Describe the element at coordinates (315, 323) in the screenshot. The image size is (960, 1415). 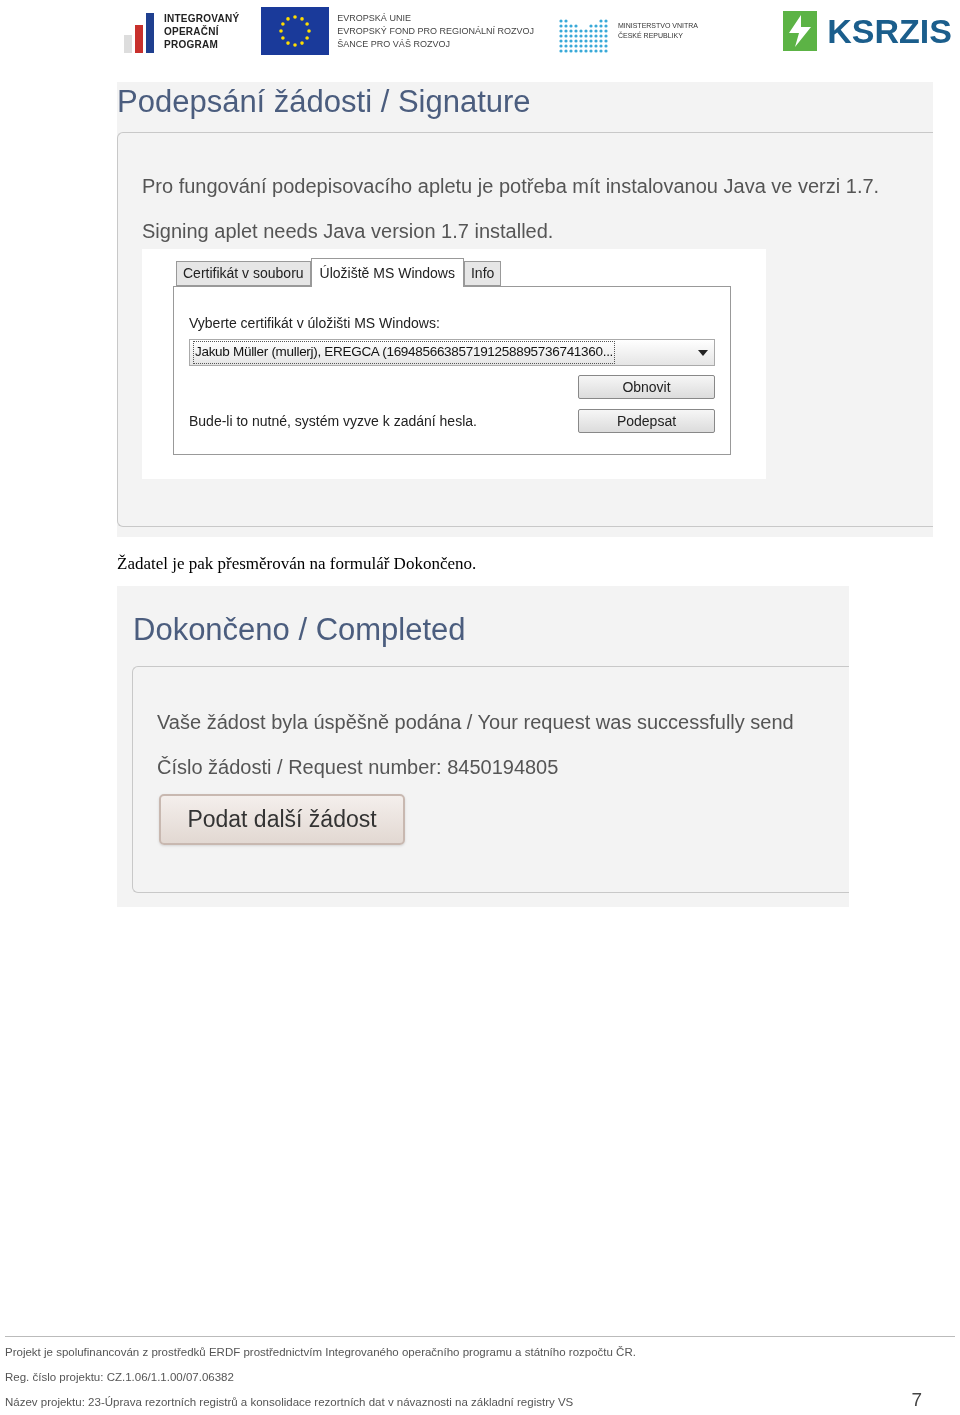
I see `field-label: Vyberte certifikát v úložišti MS Windows:` at that location.